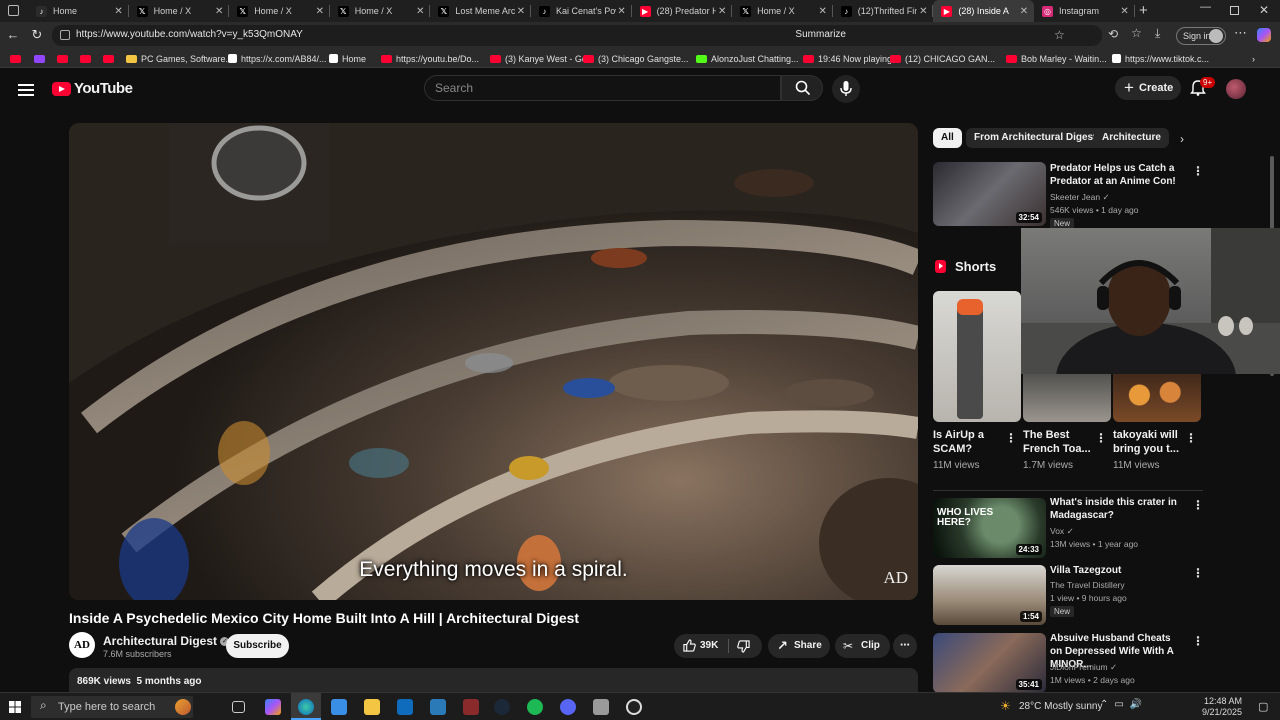 The width and height of the screenshot is (1280, 720). Describe the element at coordinates (13, 35) in the screenshot. I see `back-button: ←` at that location.